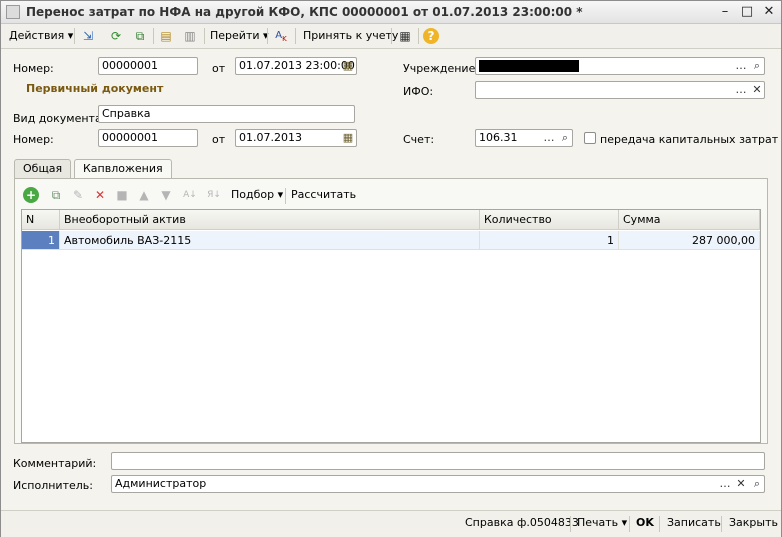 The width and height of the screenshot is (782, 537). What do you see at coordinates (689, 220) in the screenshot?
I see `column-header-sum: Сумма` at bounding box center [689, 220].